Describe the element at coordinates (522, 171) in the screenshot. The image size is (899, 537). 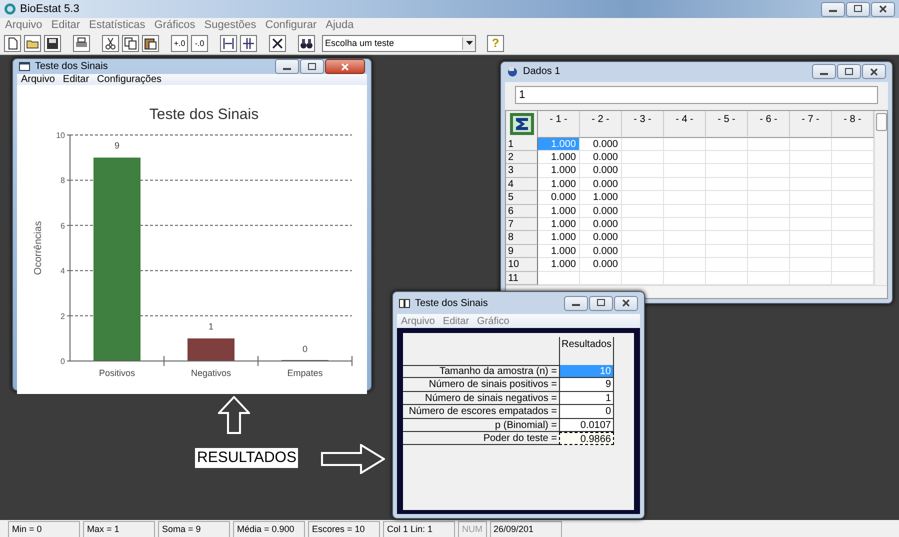
I see `row-header: 3` at that location.